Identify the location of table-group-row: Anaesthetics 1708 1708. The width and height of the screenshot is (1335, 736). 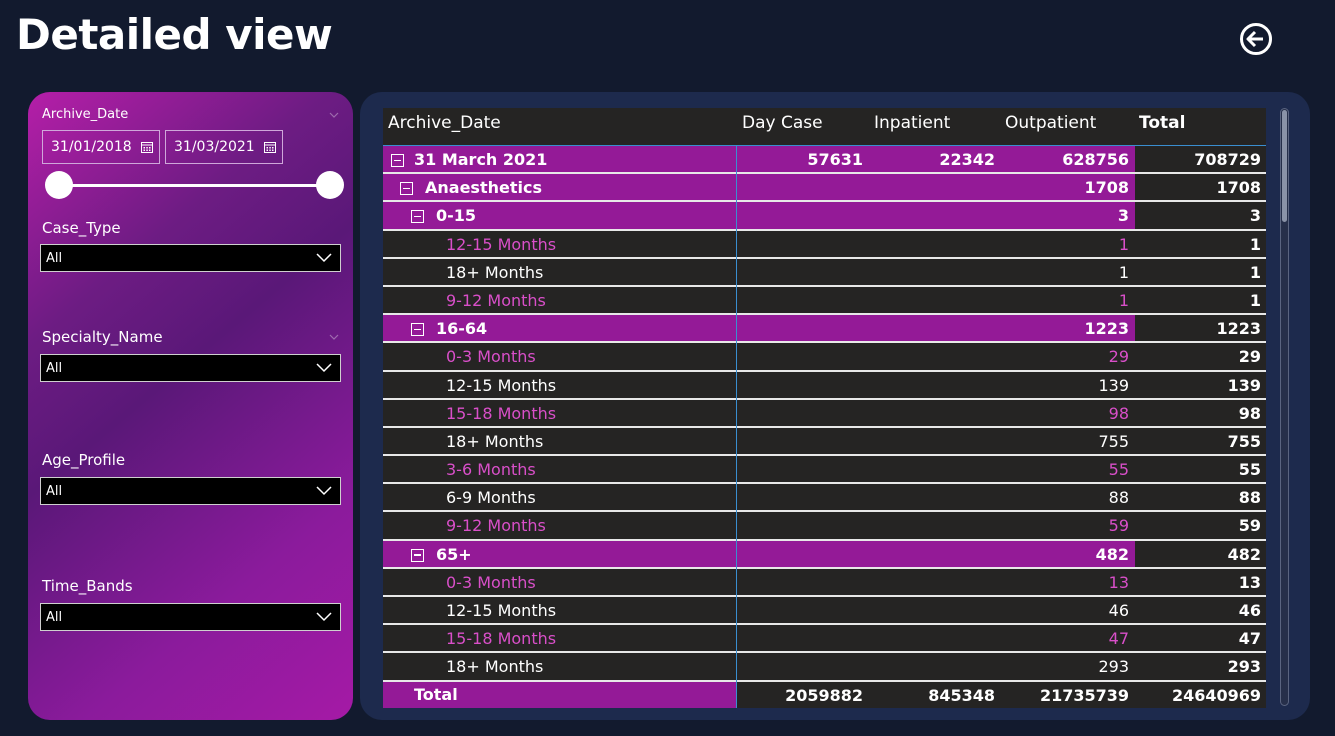
(824, 188).